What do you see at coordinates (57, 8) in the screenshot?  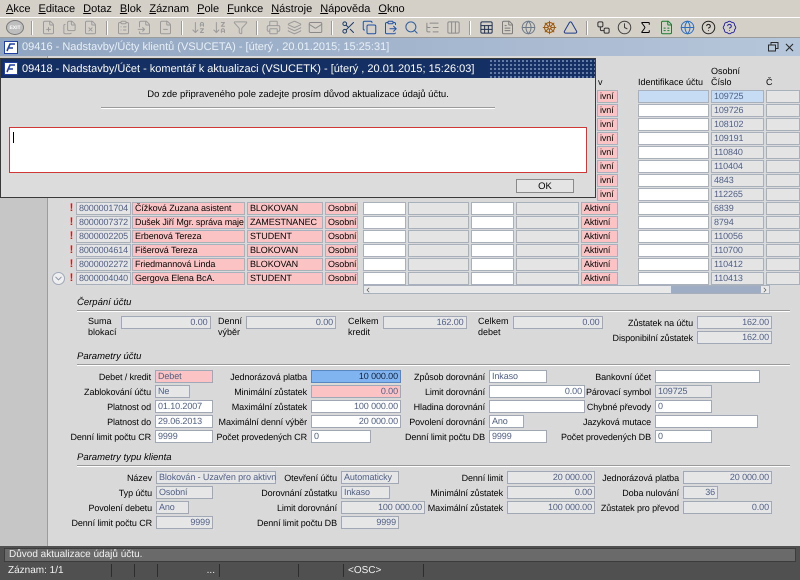 I see `menu-item: Editace` at bounding box center [57, 8].